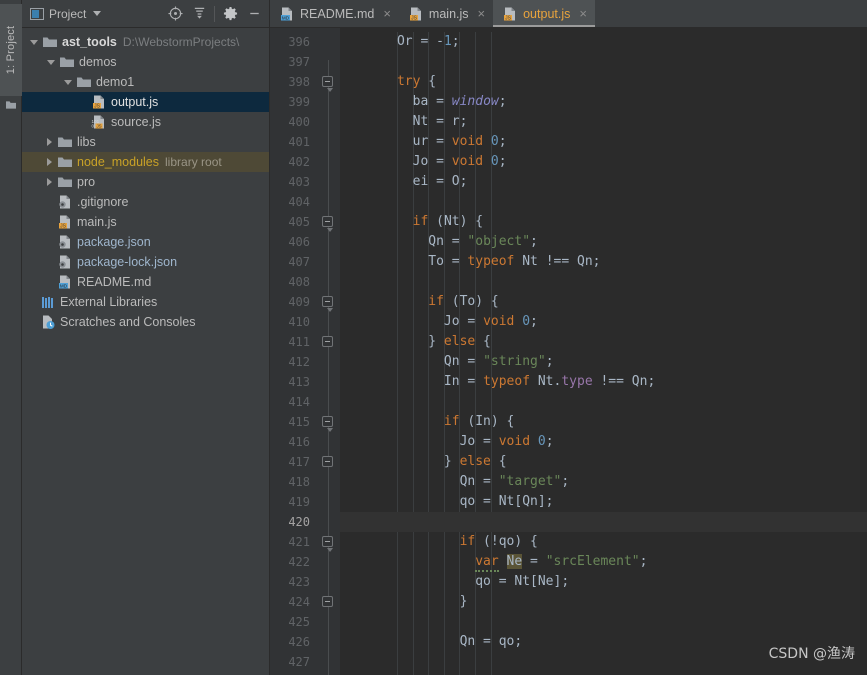 The image size is (867, 675). What do you see at coordinates (603, 382) in the screenshot?
I see `code-line: In = typeof Nt.type !== Qn;` at bounding box center [603, 382].